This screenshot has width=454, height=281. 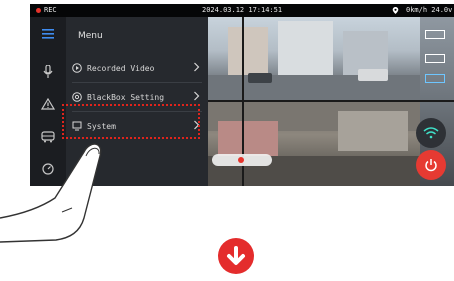 I want to click on rec-dot-icon, so click(x=38, y=10).